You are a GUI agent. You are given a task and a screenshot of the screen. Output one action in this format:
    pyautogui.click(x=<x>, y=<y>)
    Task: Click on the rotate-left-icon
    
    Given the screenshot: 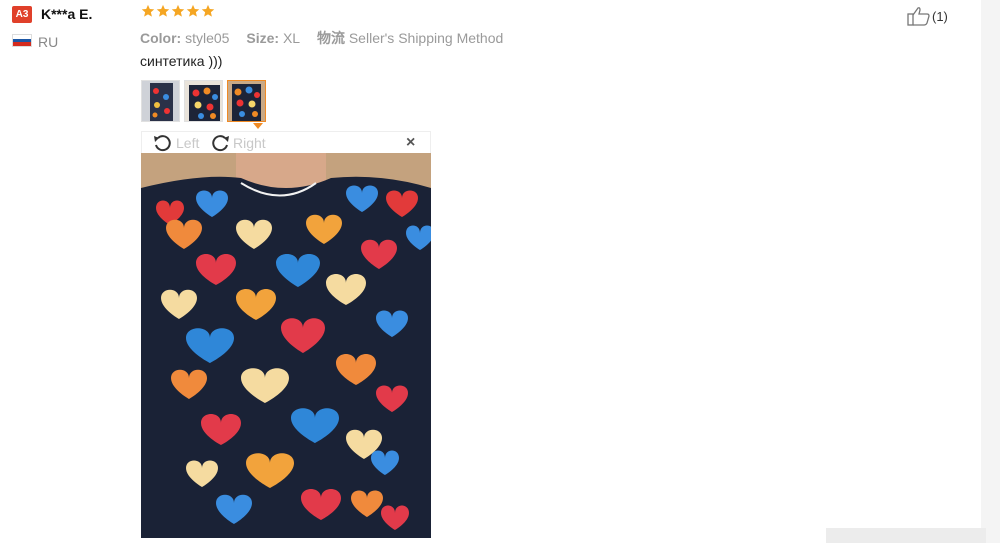 What is the action you would take?
    pyautogui.click(x=162, y=143)
    